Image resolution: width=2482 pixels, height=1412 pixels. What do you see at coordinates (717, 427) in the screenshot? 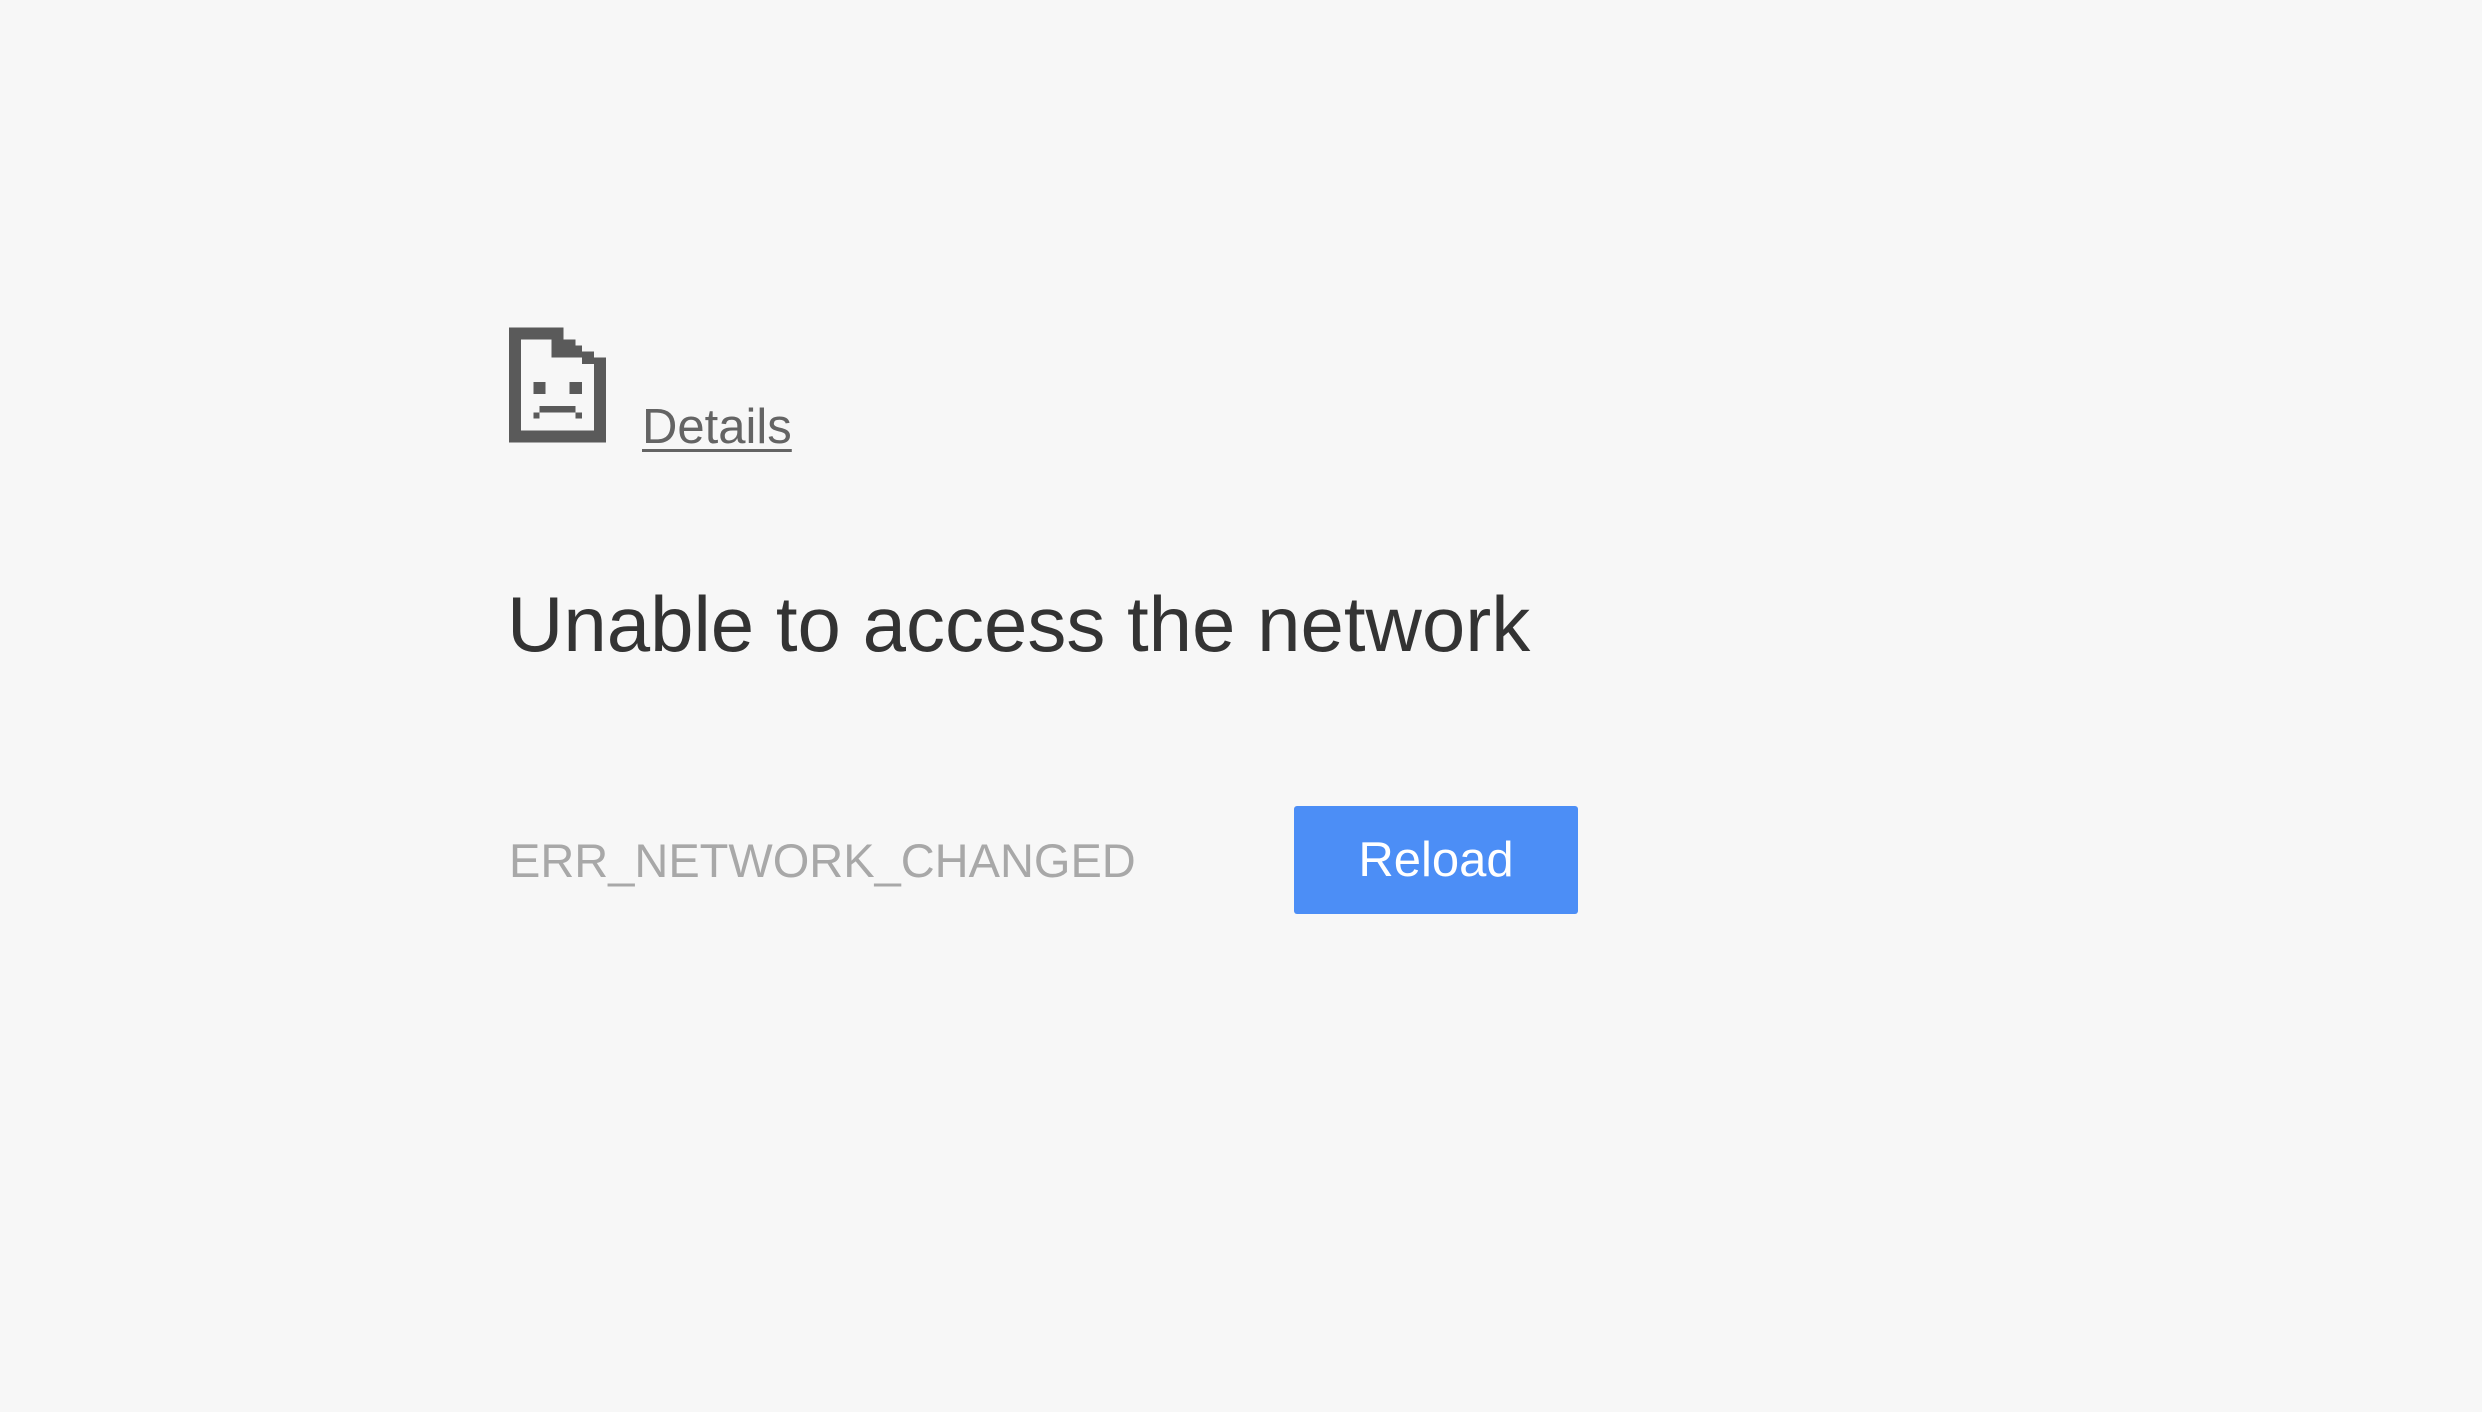
I see `details-link: Details` at bounding box center [717, 427].